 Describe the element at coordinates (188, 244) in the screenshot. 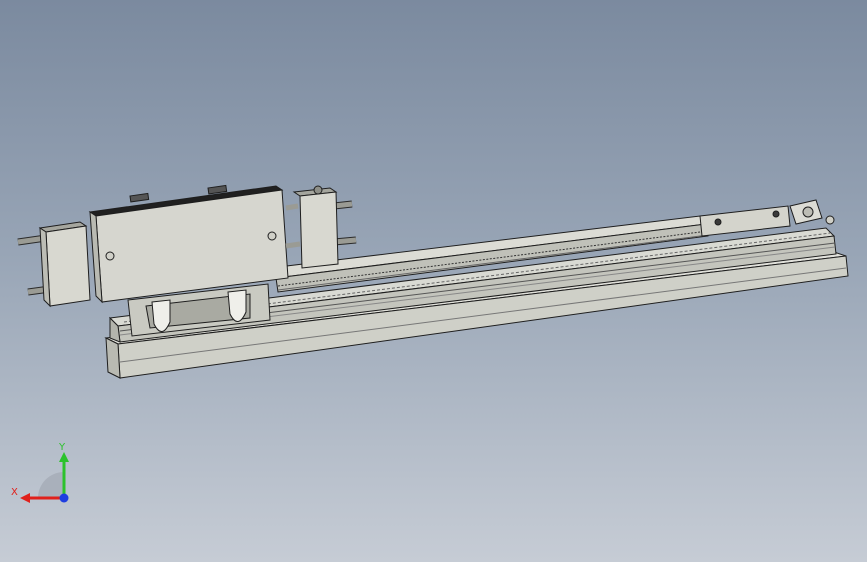

I see `cylinder-body` at that location.